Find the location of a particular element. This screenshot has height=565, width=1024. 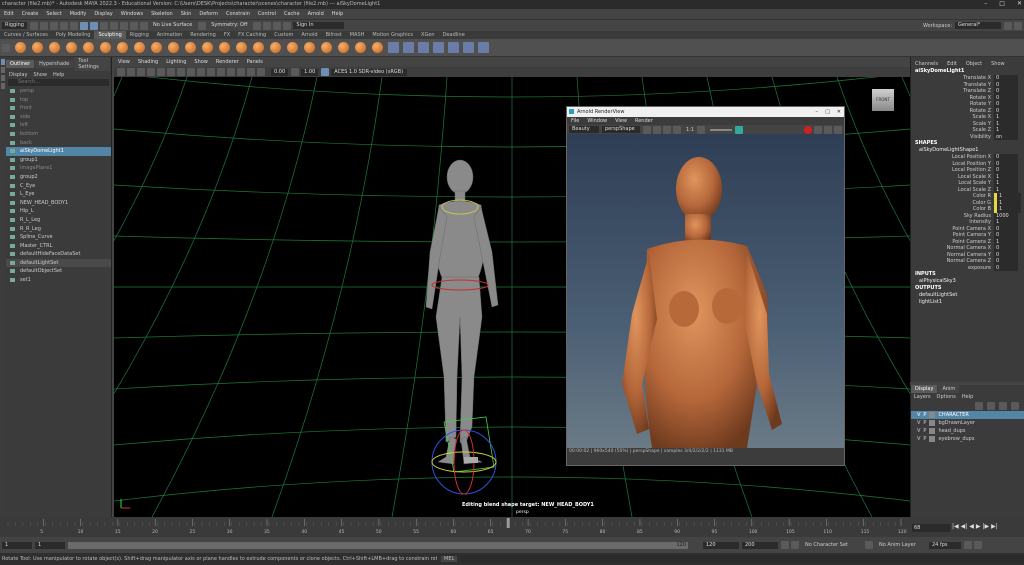

renderview-options-icon is located at coordinates (838, 129).